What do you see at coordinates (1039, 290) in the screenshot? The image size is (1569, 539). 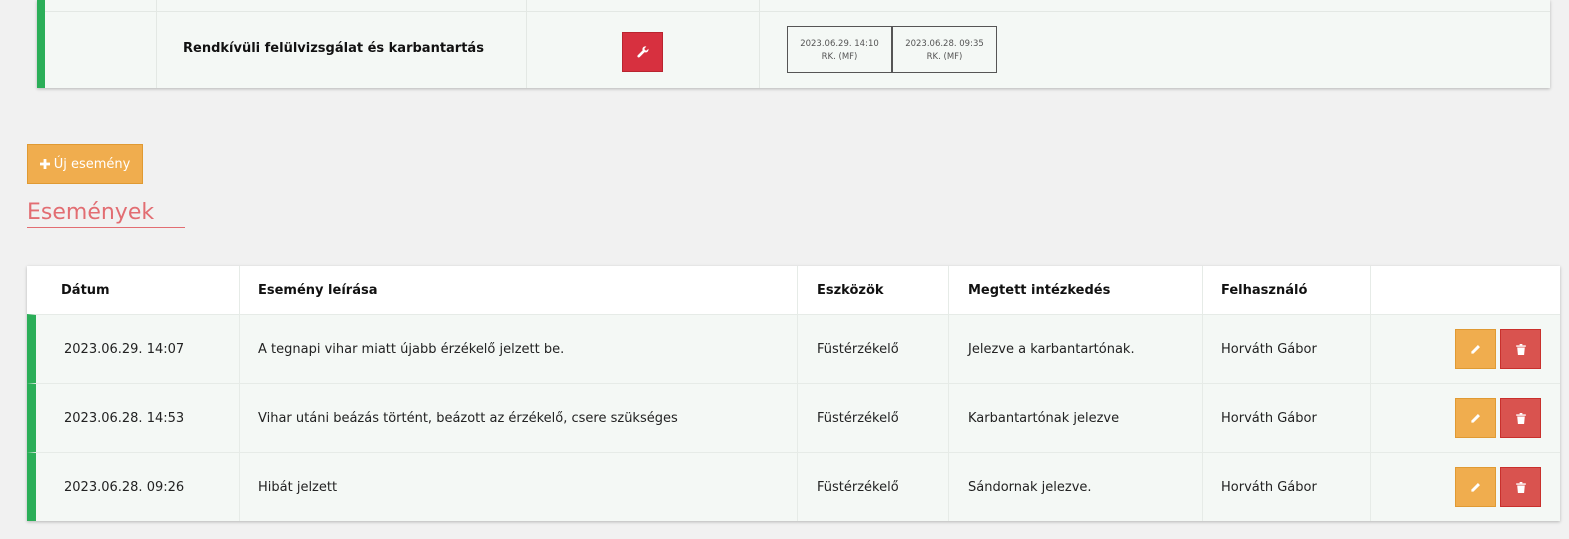 I see `header-action: Megtett intézkedés` at bounding box center [1039, 290].